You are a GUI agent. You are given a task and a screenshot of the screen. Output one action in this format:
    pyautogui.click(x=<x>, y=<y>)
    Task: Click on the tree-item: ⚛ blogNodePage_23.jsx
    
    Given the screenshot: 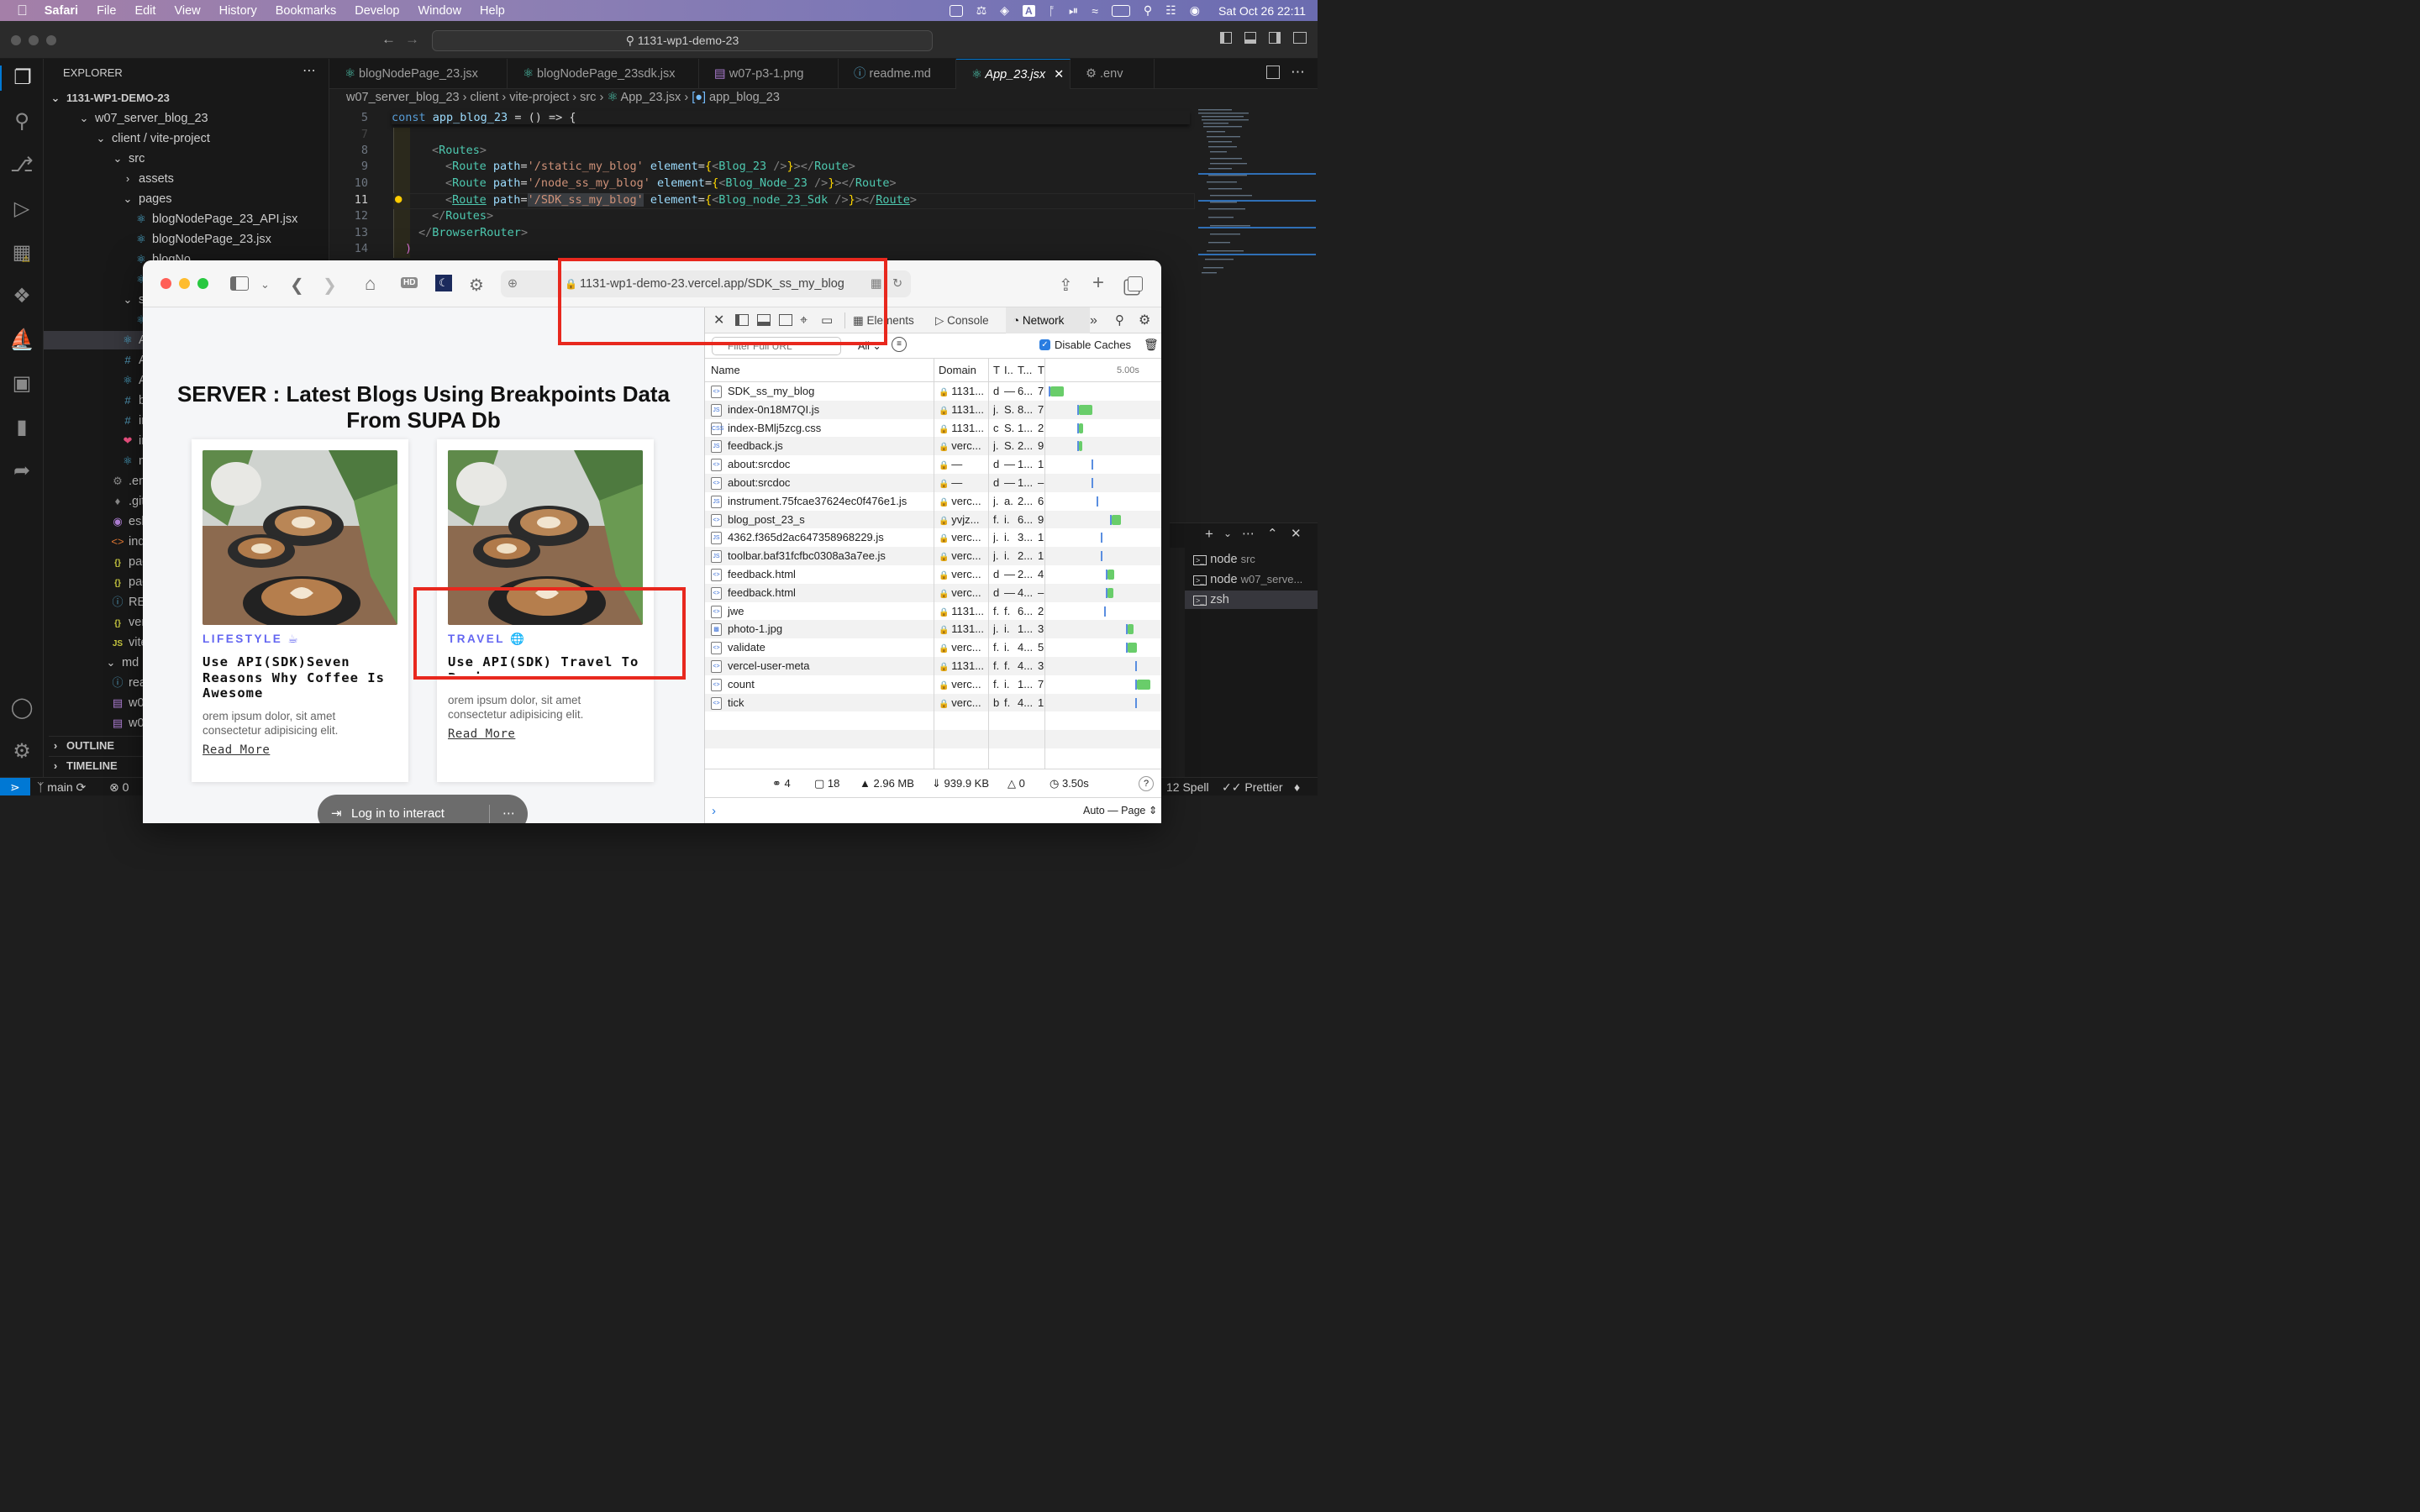 What is the action you would take?
    pyautogui.click(x=202, y=239)
    